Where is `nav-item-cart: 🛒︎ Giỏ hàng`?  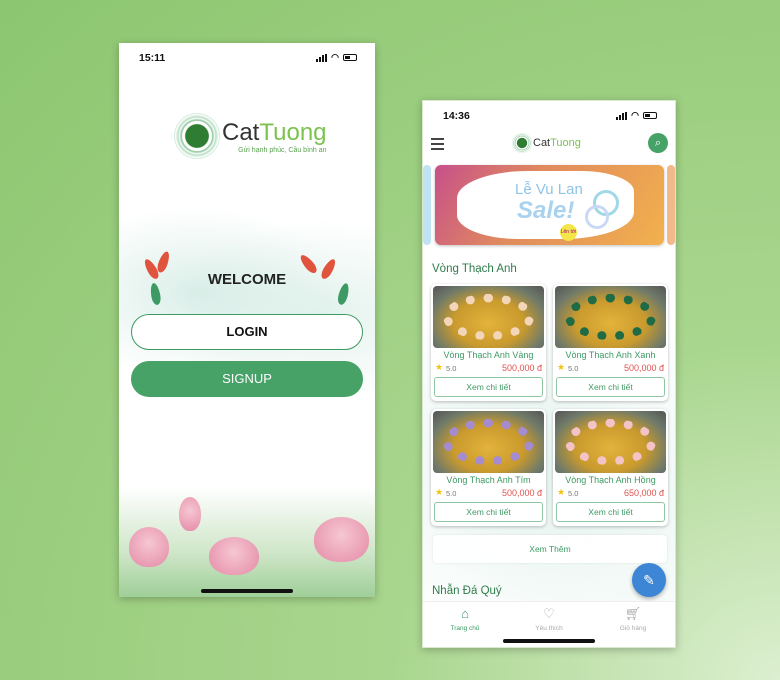
nav-item-cart: 🛒︎ Giỏ hàng is located at coordinates (633, 624).